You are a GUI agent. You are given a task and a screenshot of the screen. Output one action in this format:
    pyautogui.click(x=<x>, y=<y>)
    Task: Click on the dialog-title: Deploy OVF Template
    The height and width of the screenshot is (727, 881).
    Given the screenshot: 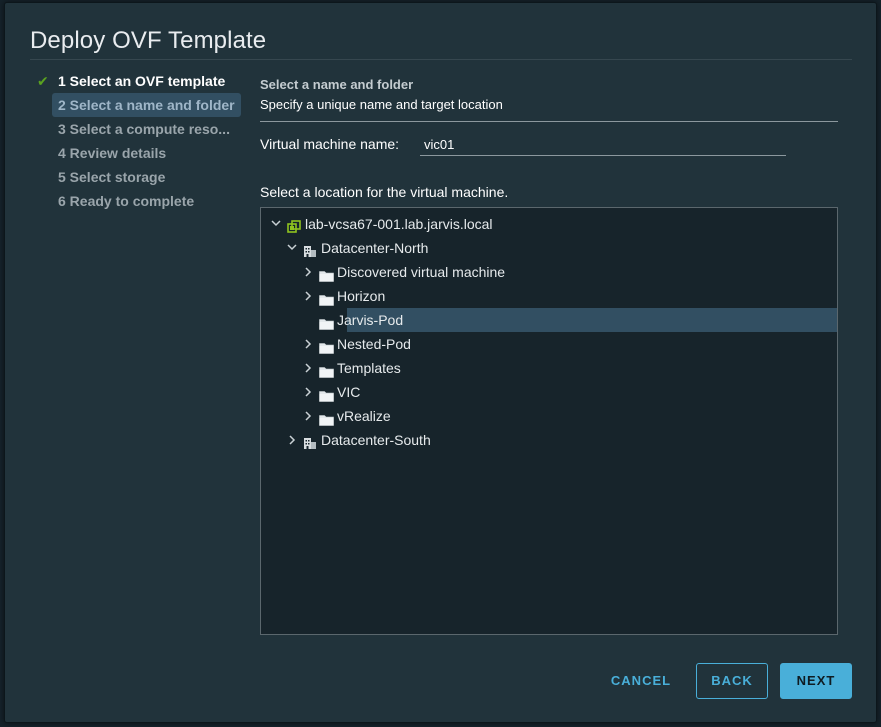 What is the action you would take?
    pyautogui.click(x=148, y=40)
    